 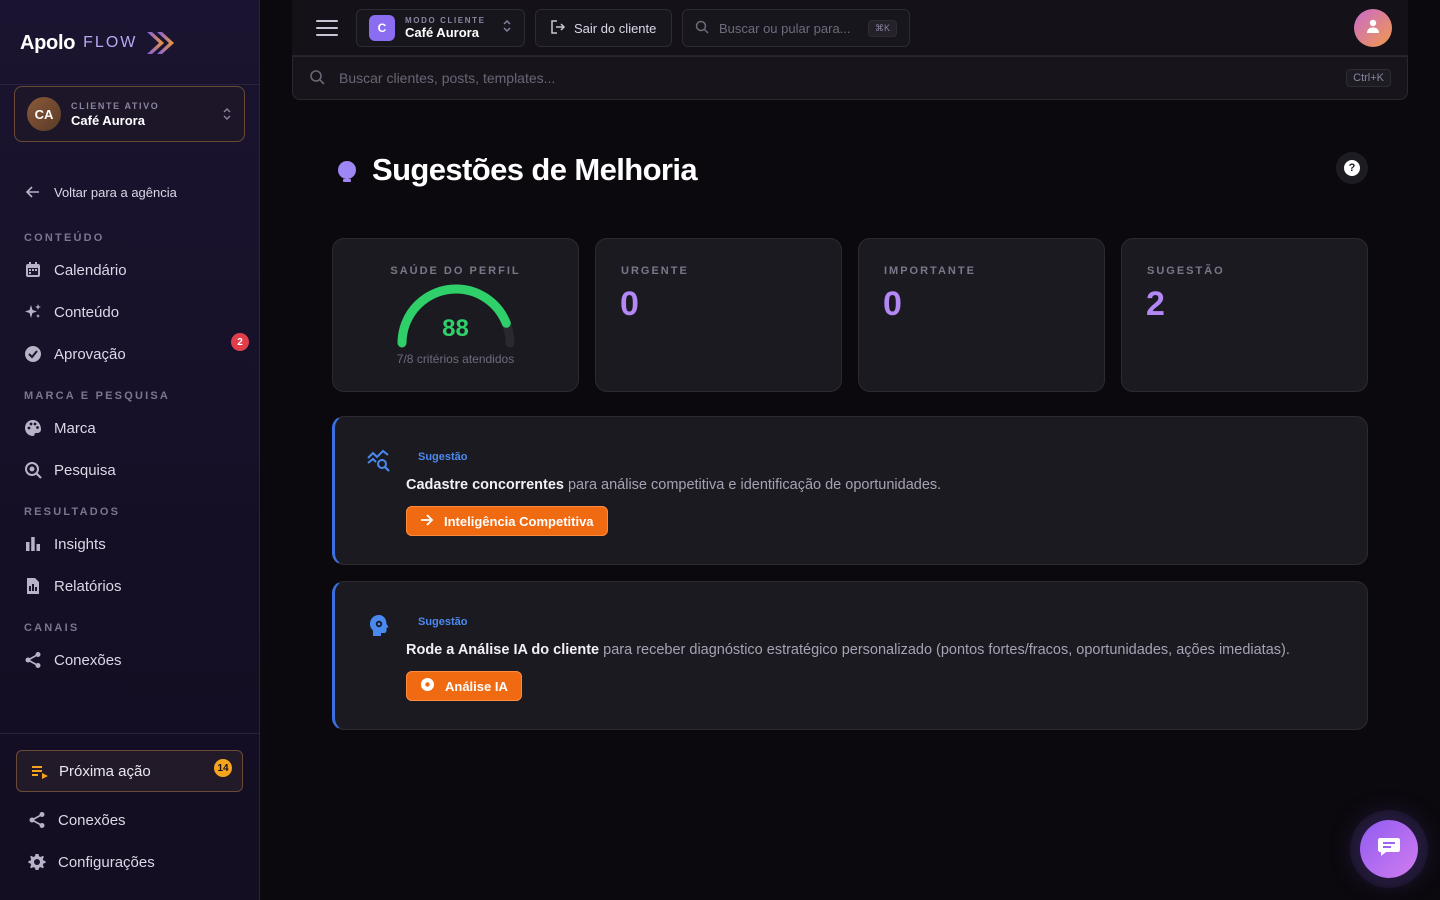 I want to click on sidebar-divider-bottom, so click(x=129, y=733).